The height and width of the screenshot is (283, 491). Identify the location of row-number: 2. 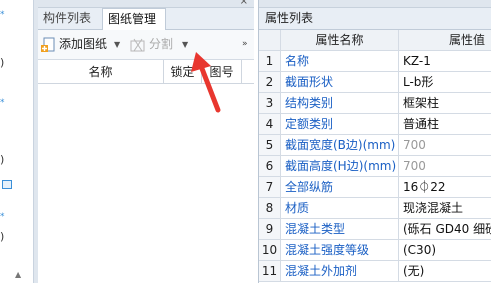
(270, 82).